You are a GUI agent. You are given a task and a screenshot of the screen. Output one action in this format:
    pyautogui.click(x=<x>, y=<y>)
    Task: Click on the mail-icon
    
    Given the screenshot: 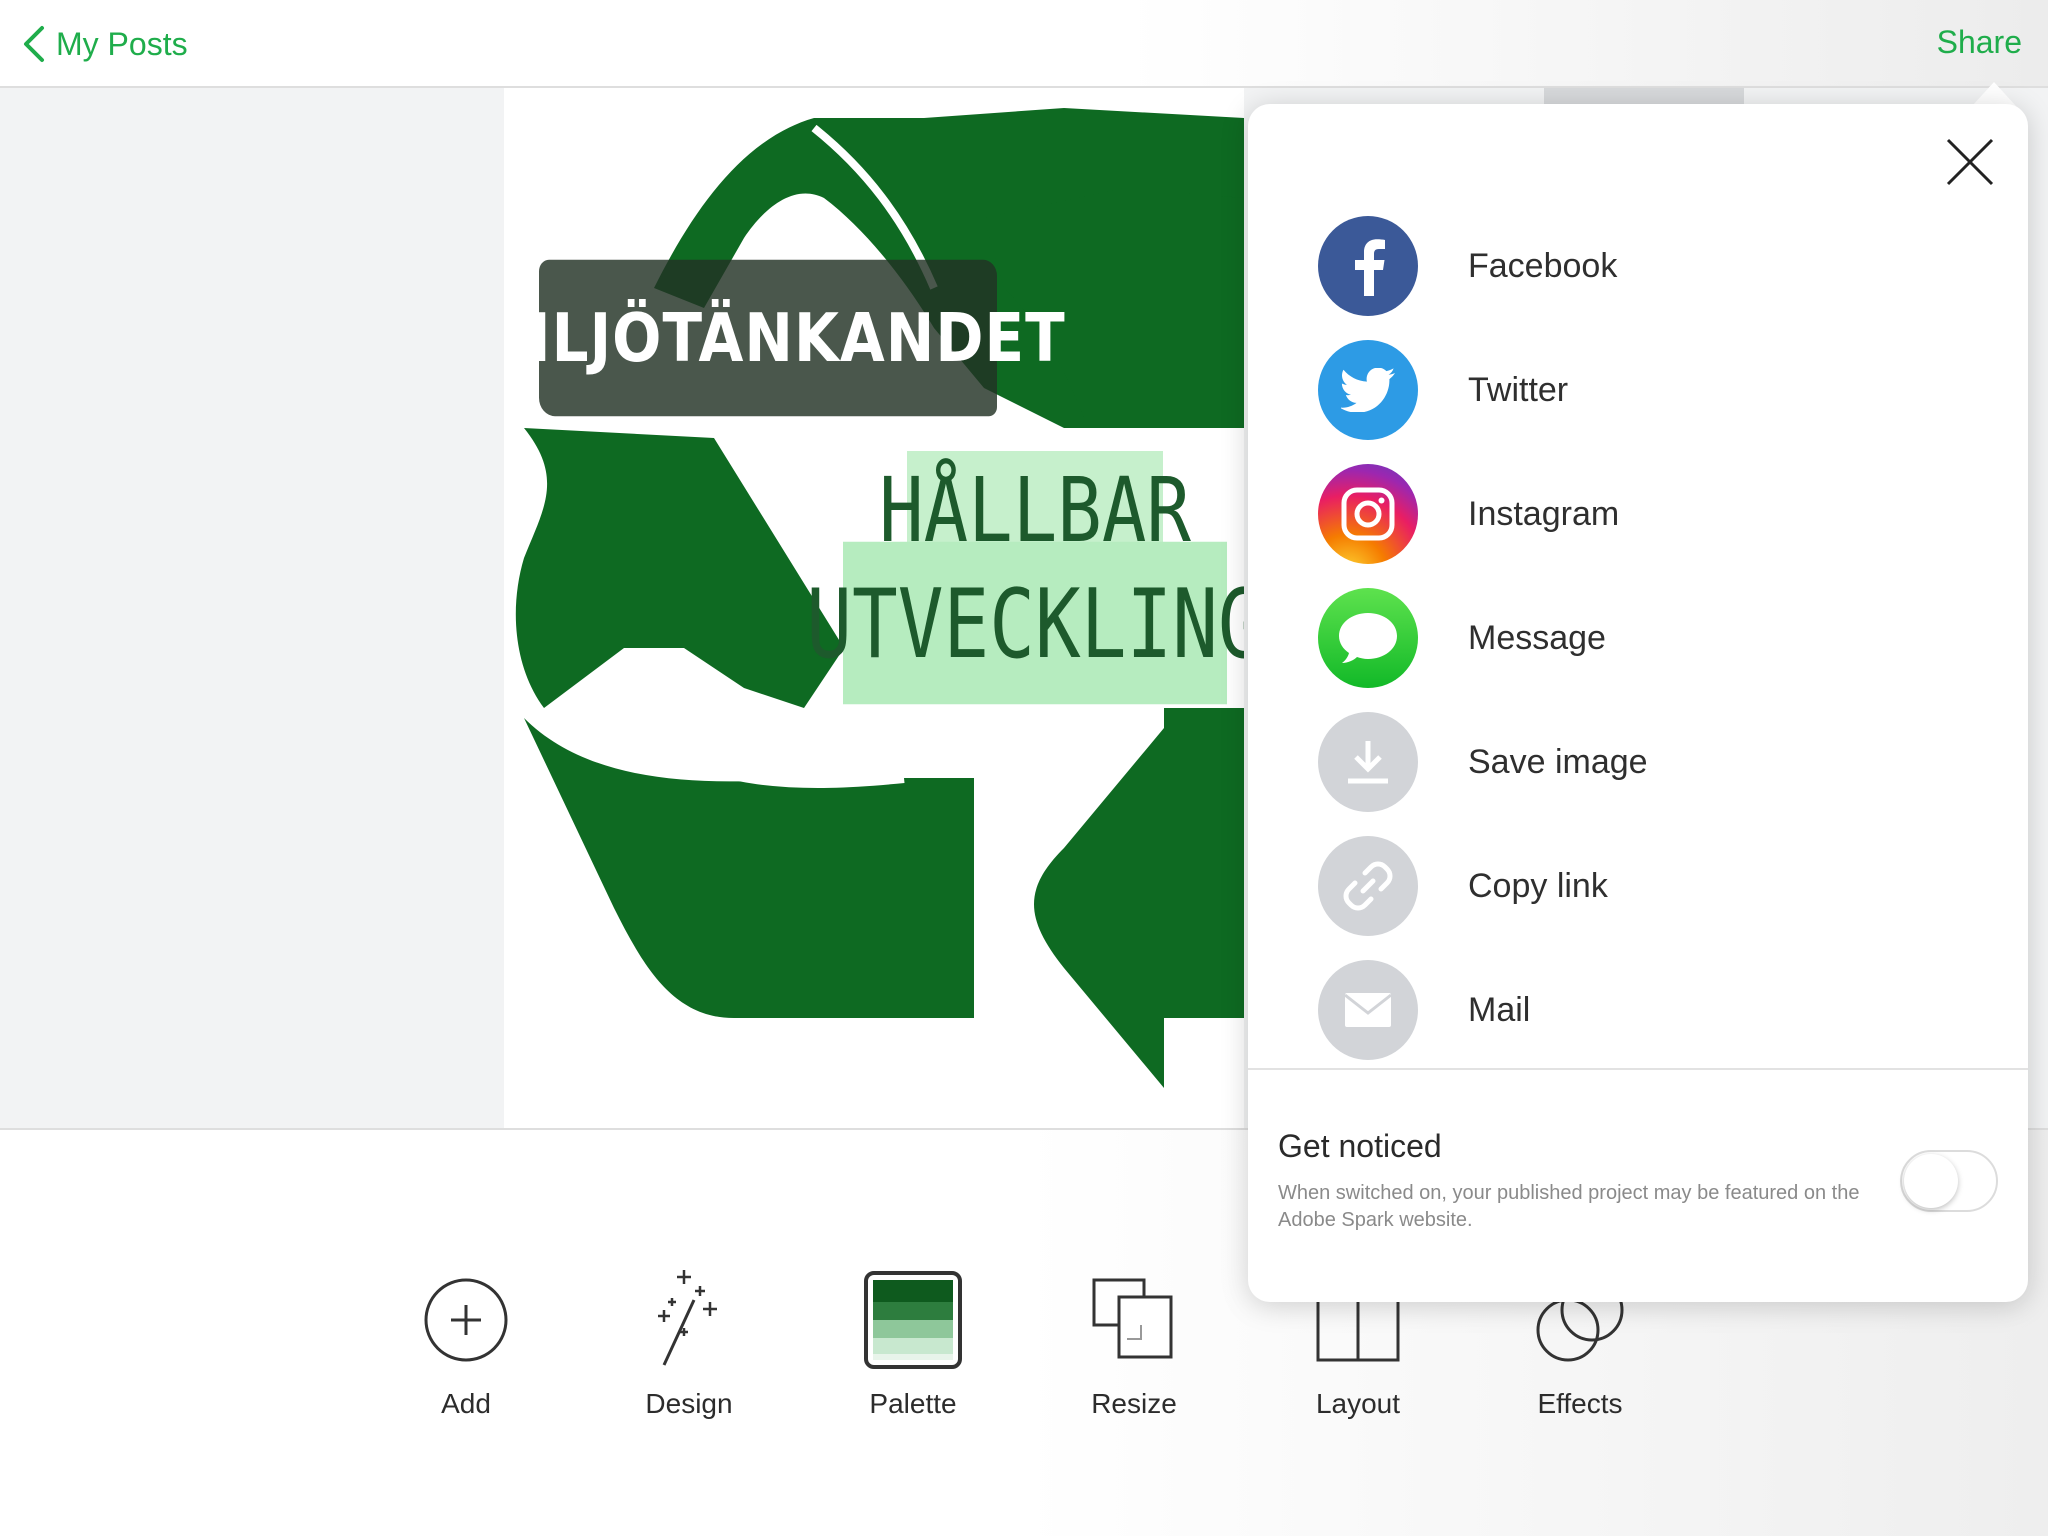 What is the action you would take?
    pyautogui.click(x=1368, y=1010)
    